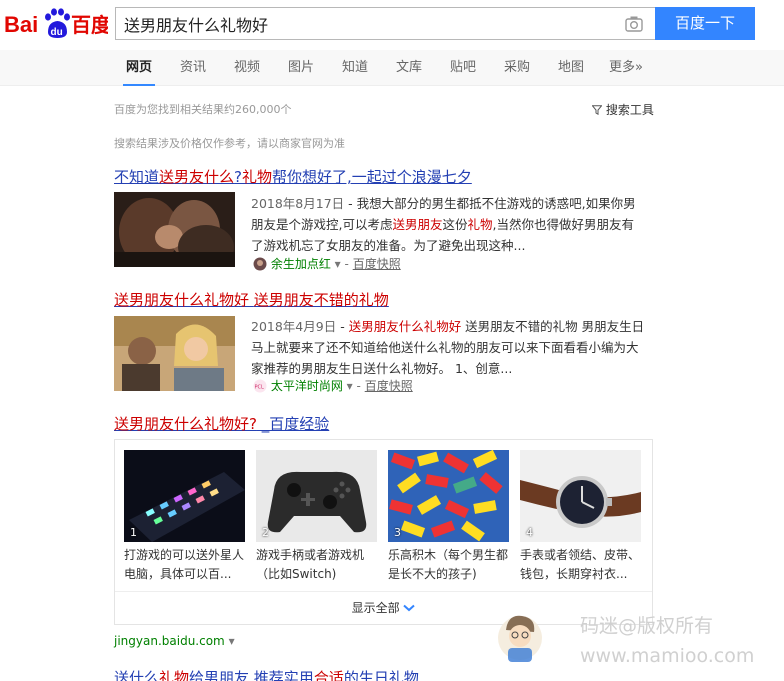 This screenshot has height=681, width=784. What do you see at coordinates (646, 626) in the screenshot?
I see `svg-text: 码迷@版权所有` at bounding box center [646, 626].